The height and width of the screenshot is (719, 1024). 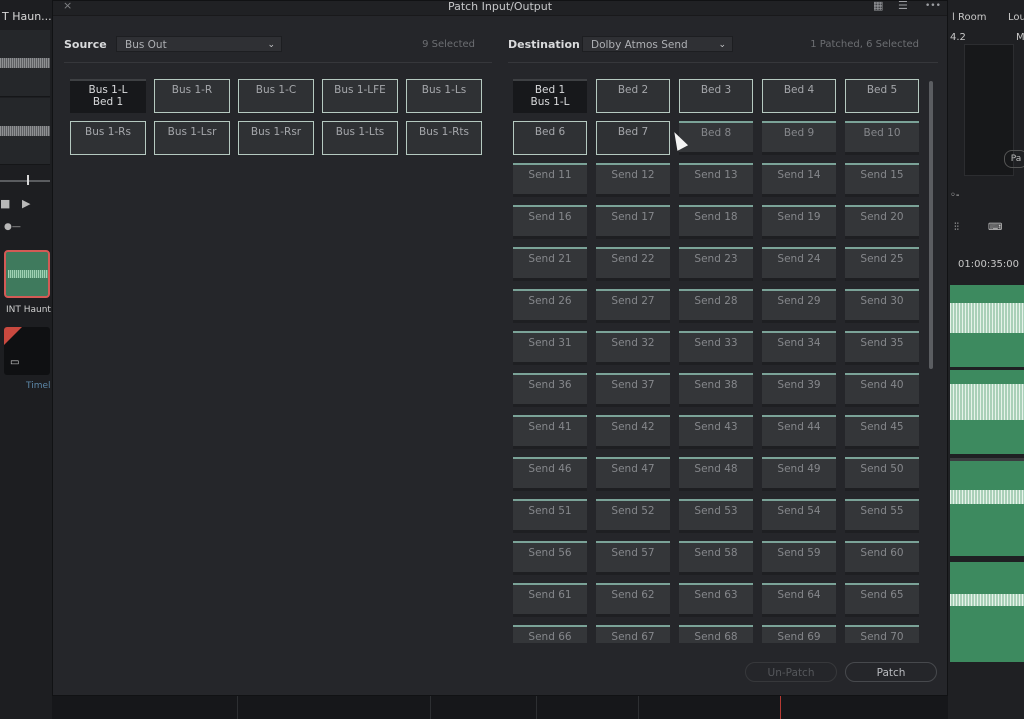 What do you see at coordinates (799, 348) in the screenshot?
I see `destination-patch-button: Send 34` at bounding box center [799, 348].